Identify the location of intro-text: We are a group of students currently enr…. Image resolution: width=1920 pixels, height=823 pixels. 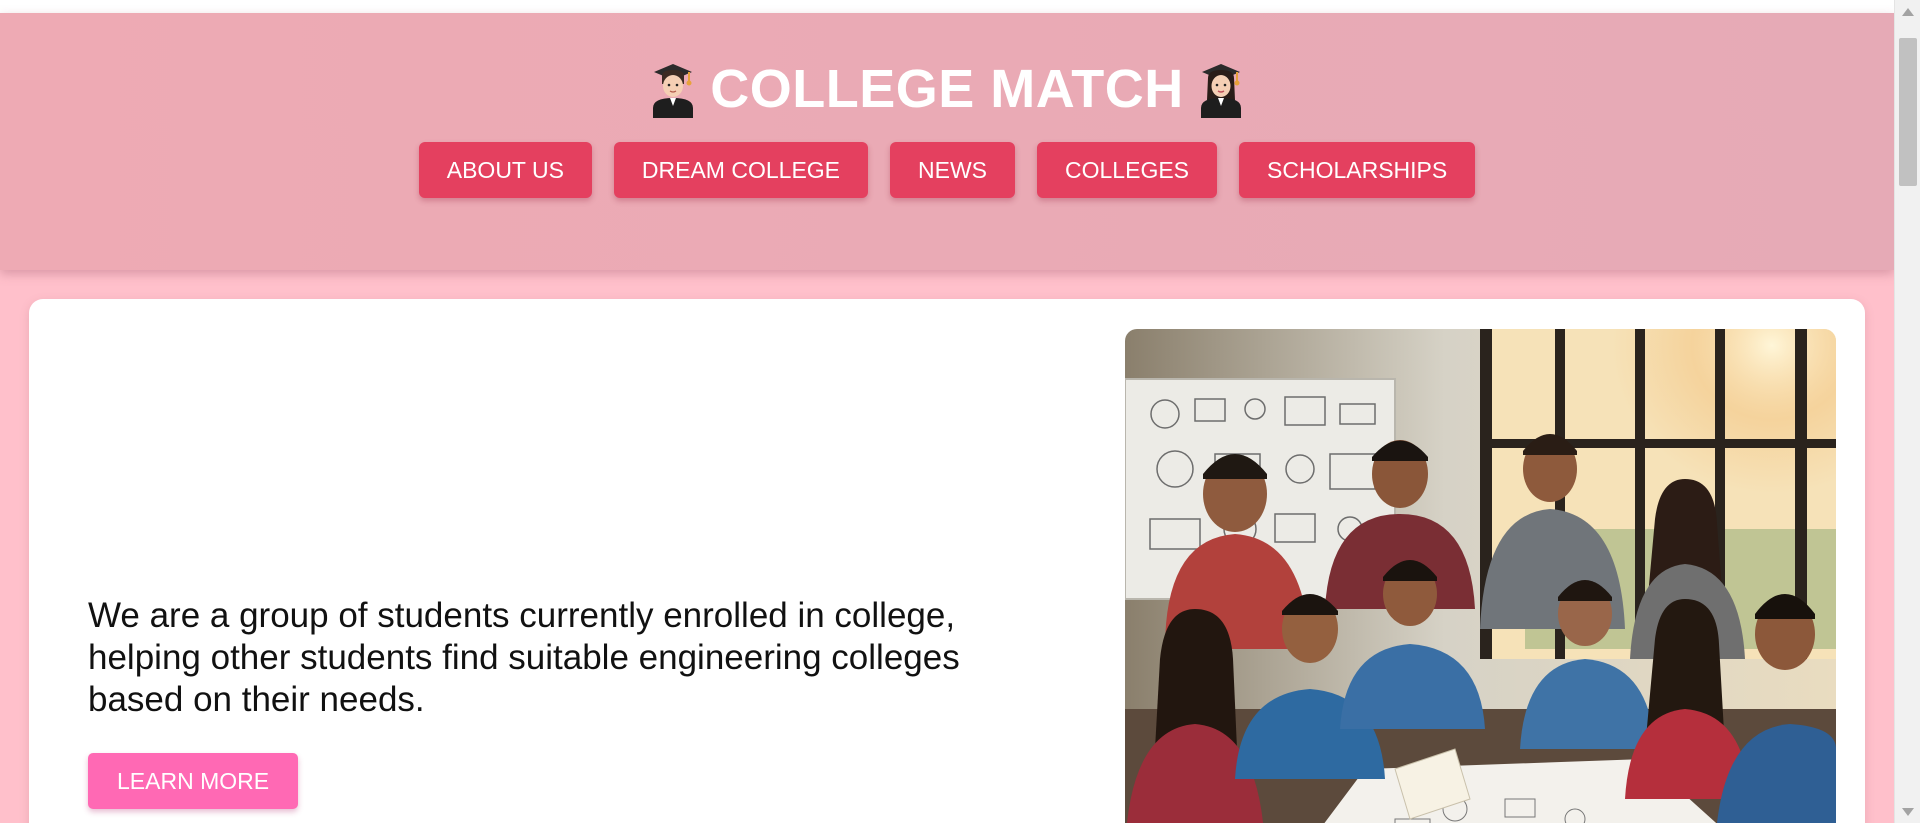
(524, 657).